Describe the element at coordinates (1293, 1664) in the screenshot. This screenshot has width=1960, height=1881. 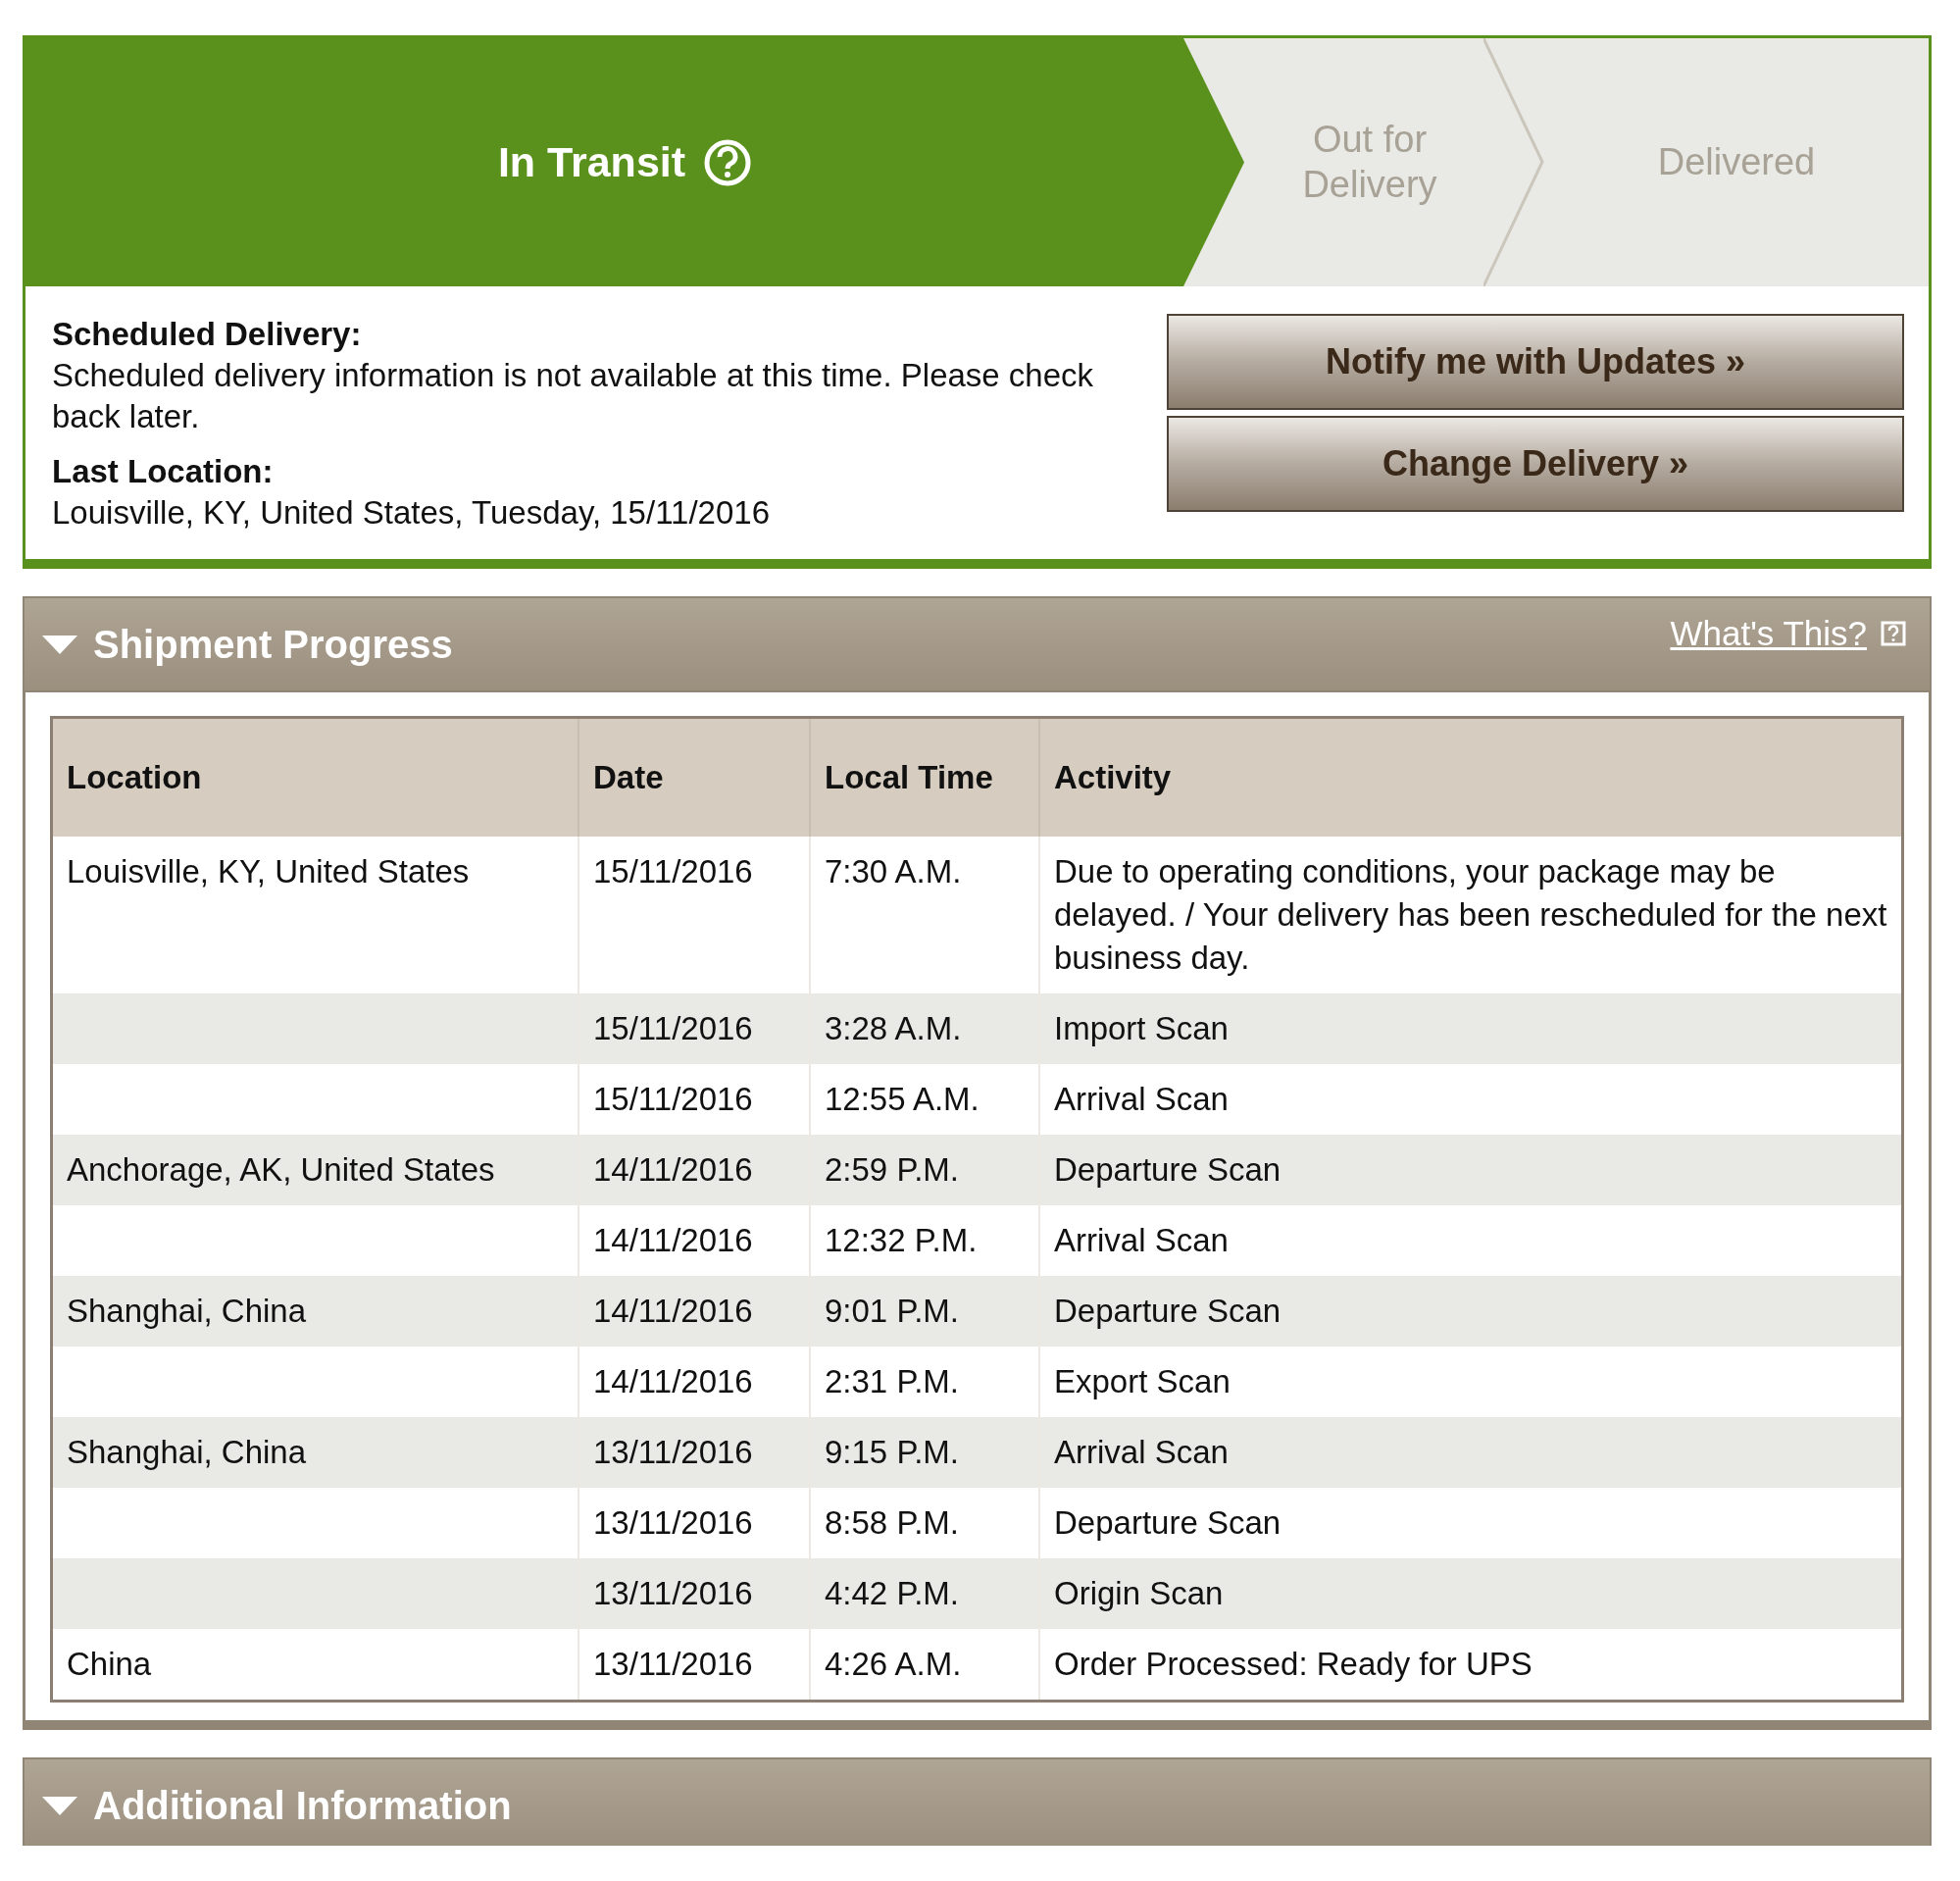
I see `table-cell: Order Processed: Ready for UPS` at that location.